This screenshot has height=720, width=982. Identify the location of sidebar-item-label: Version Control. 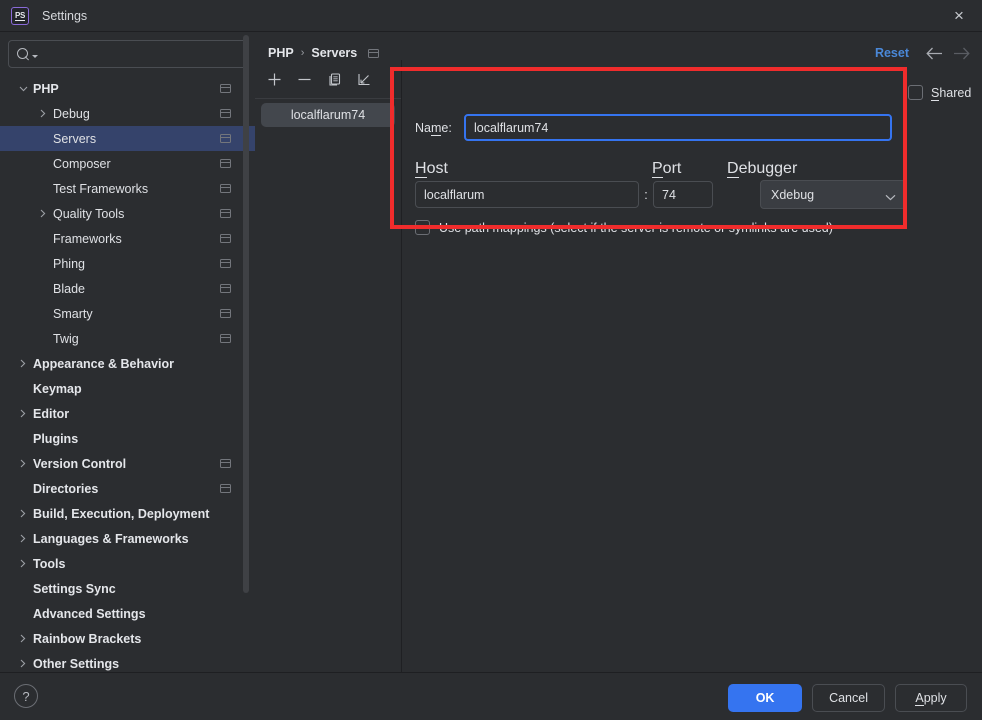
(80, 463).